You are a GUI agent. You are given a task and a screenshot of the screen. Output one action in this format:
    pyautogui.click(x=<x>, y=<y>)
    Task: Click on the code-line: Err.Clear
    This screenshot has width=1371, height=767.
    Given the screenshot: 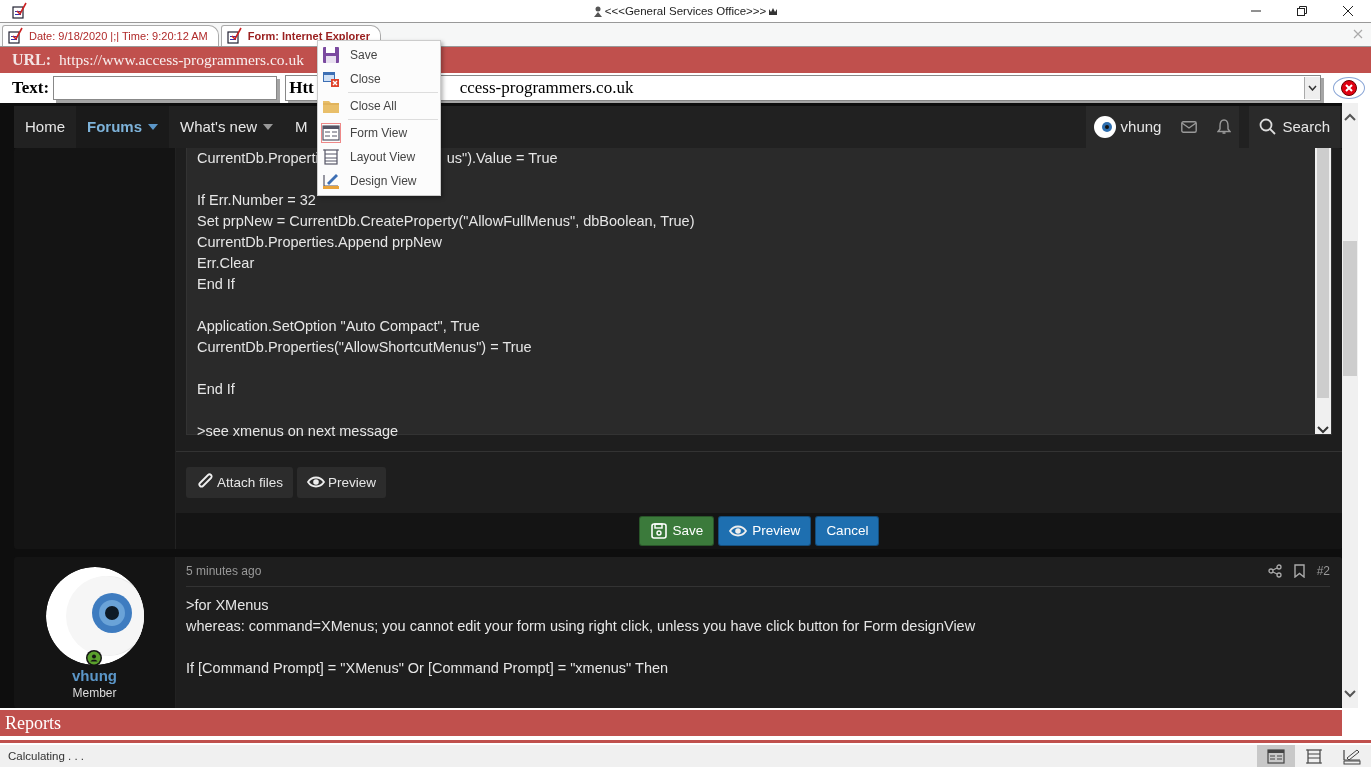 What is the action you would take?
    pyautogui.click(x=226, y=263)
    